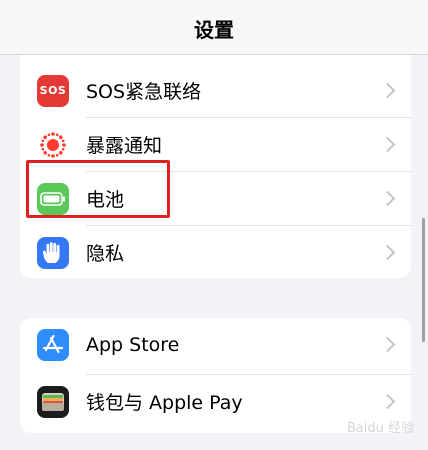 This screenshot has width=428, height=450. I want to click on sos-icon: SOS, so click(53, 90).